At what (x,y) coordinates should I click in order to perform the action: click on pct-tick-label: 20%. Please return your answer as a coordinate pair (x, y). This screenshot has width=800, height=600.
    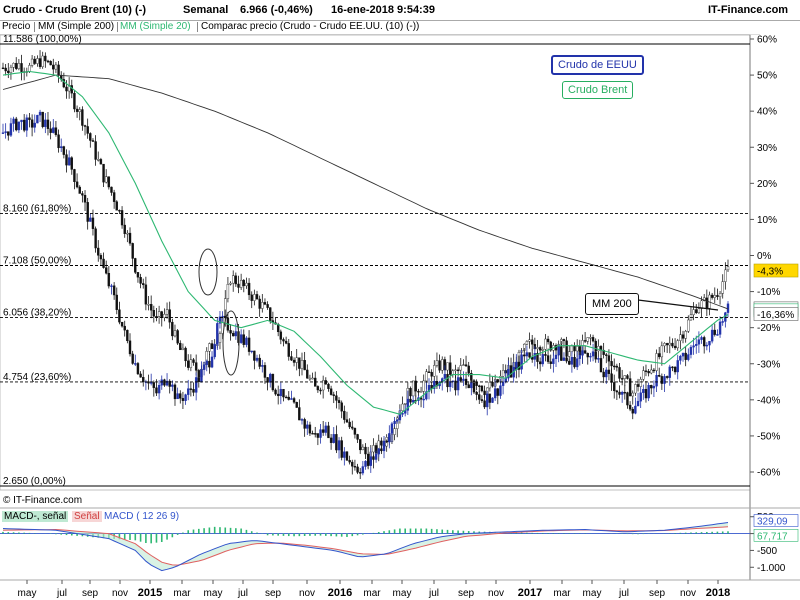
    Looking at the image, I should click on (767, 184).